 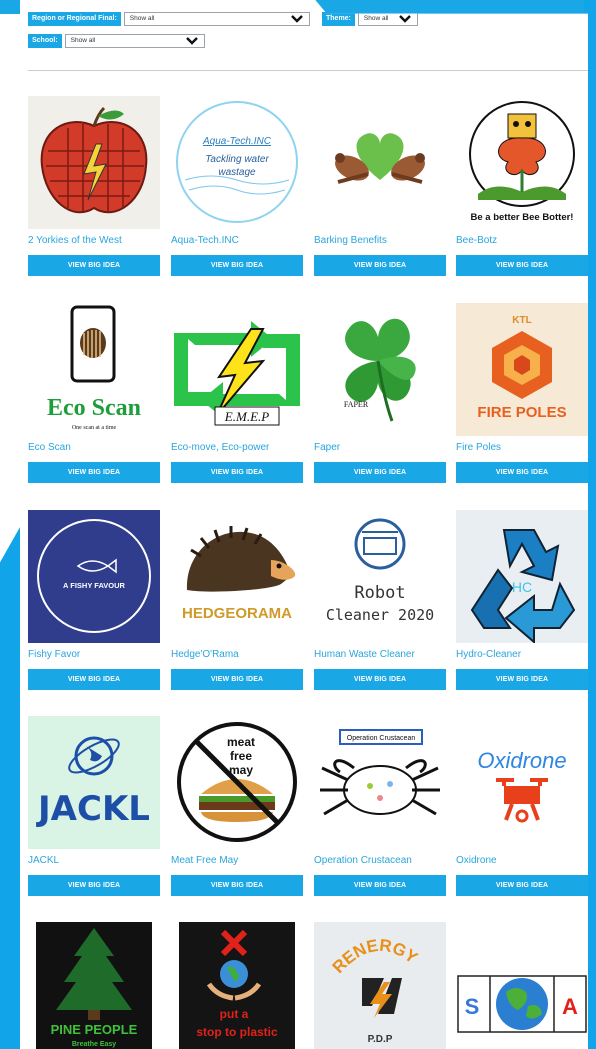 I want to click on svg-text: Tackling water, so click(x=237, y=159).